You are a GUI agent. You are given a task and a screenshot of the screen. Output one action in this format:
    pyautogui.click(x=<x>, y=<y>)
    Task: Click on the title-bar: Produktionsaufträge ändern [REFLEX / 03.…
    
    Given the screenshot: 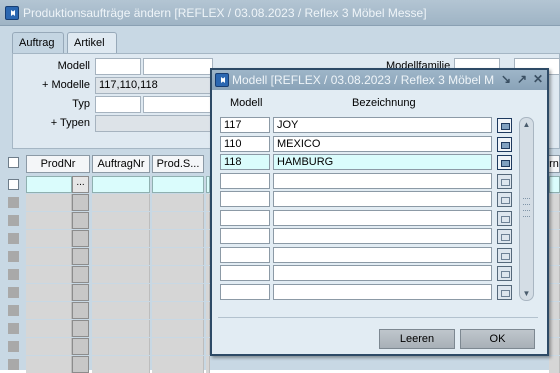 What is the action you would take?
    pyautogui.click(x=280, y=13)
    